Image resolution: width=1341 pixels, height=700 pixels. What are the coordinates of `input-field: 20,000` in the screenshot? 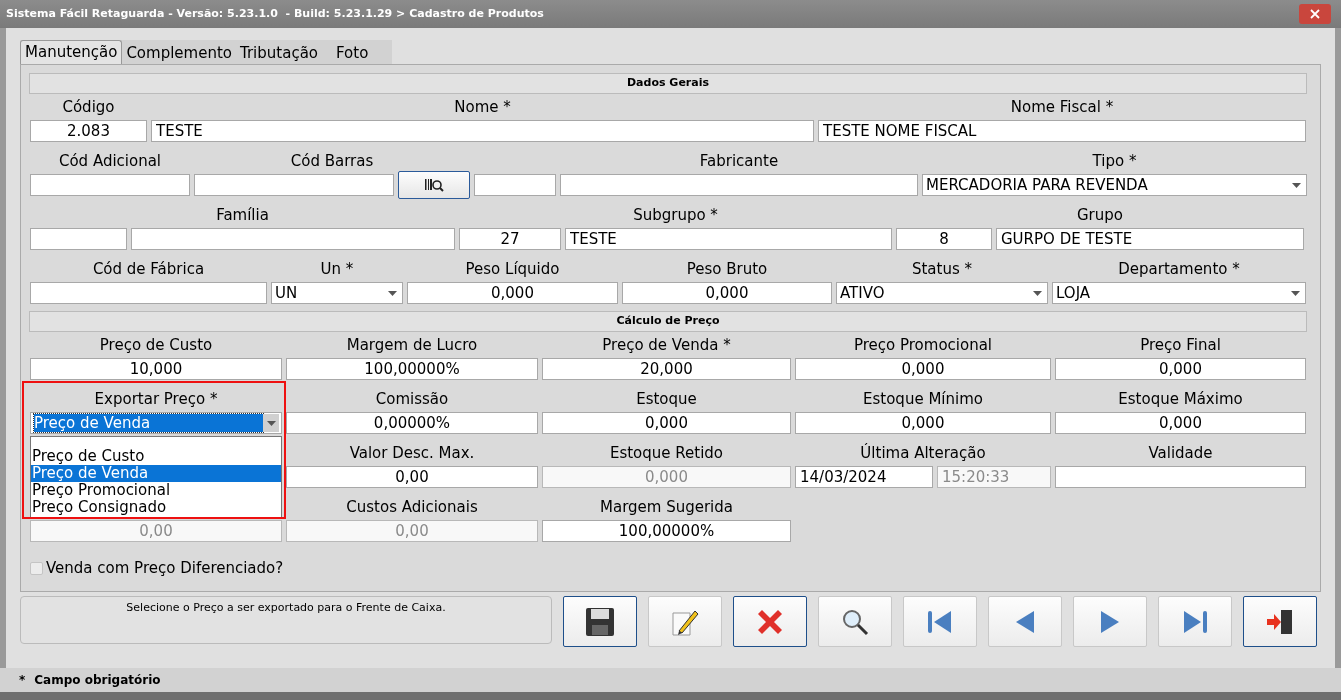 It's located at (666, 369).